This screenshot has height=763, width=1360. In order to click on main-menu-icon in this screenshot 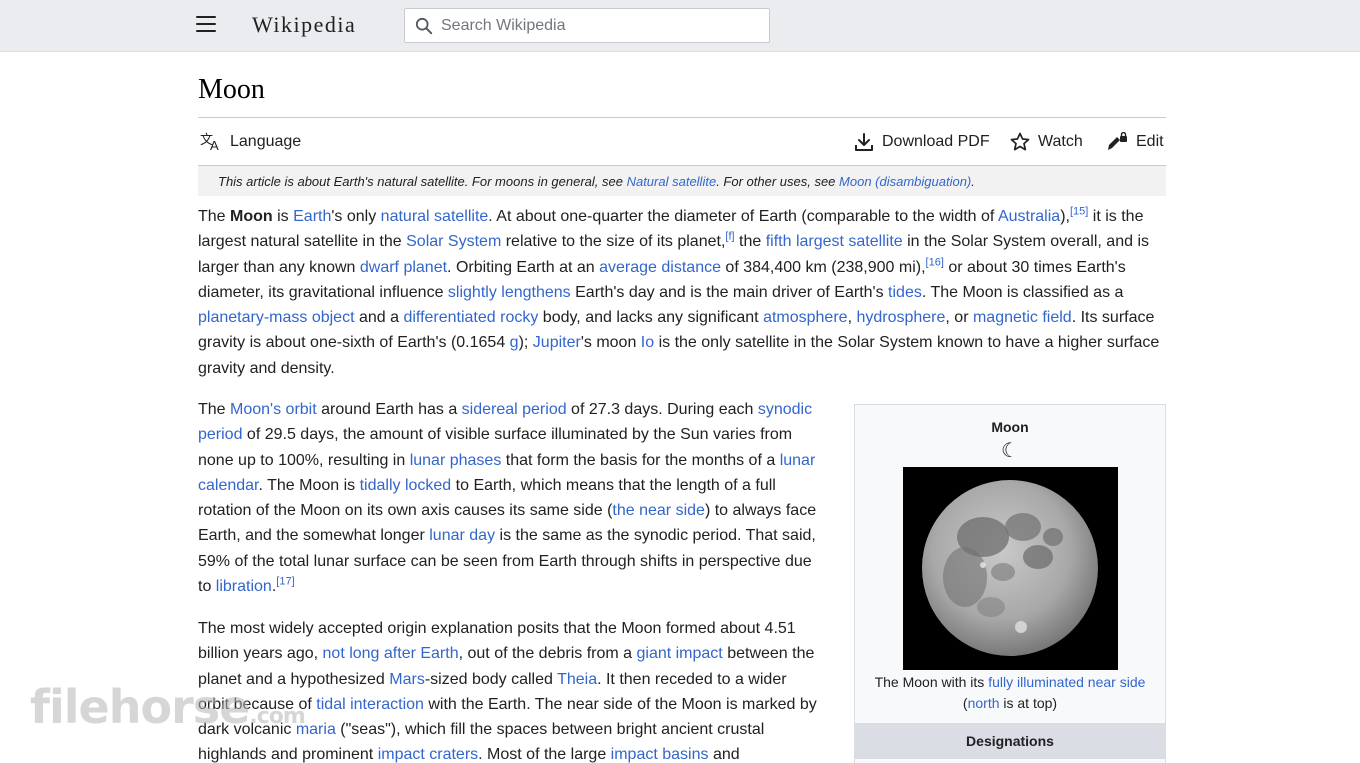, I will do `click(206, 26)`.